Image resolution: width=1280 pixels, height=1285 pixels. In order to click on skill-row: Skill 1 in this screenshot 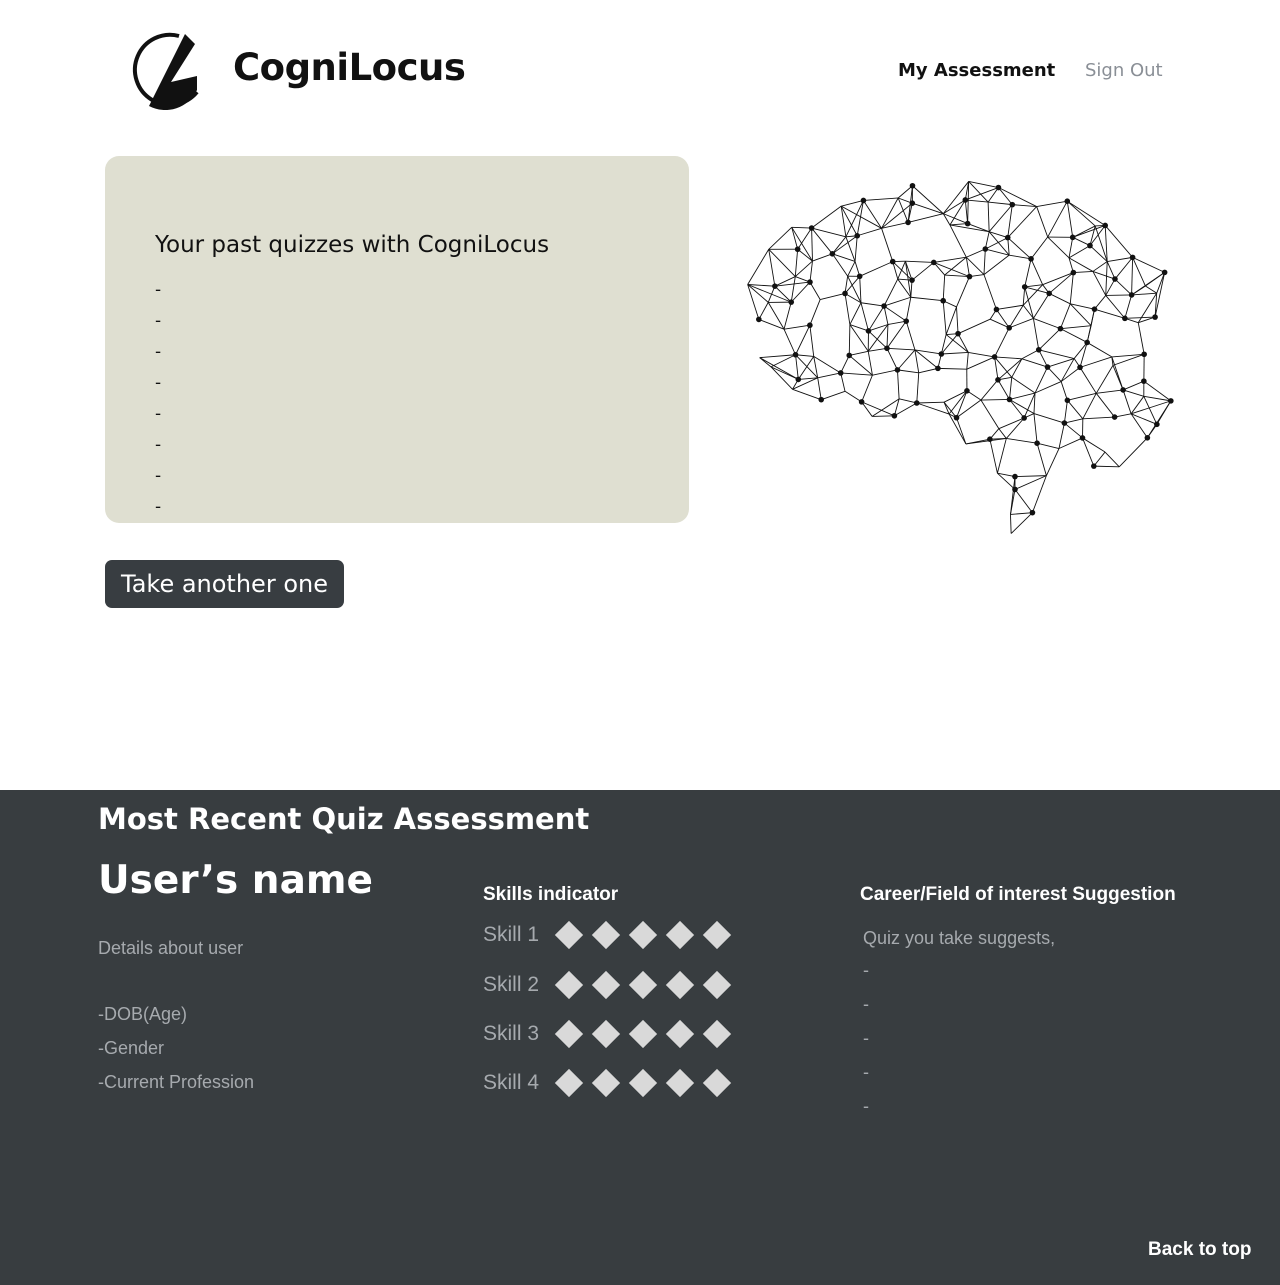, I will do `click(613, 935)`.